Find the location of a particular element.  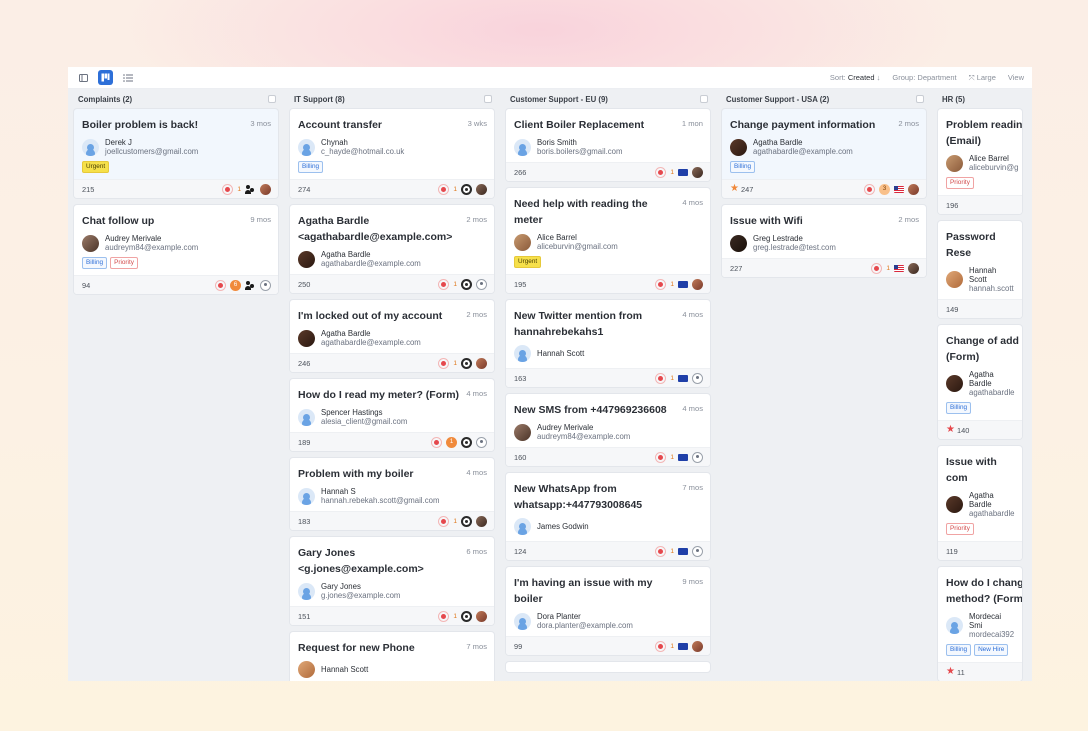

star-icon: ★ is located at coordinates (950, 671).